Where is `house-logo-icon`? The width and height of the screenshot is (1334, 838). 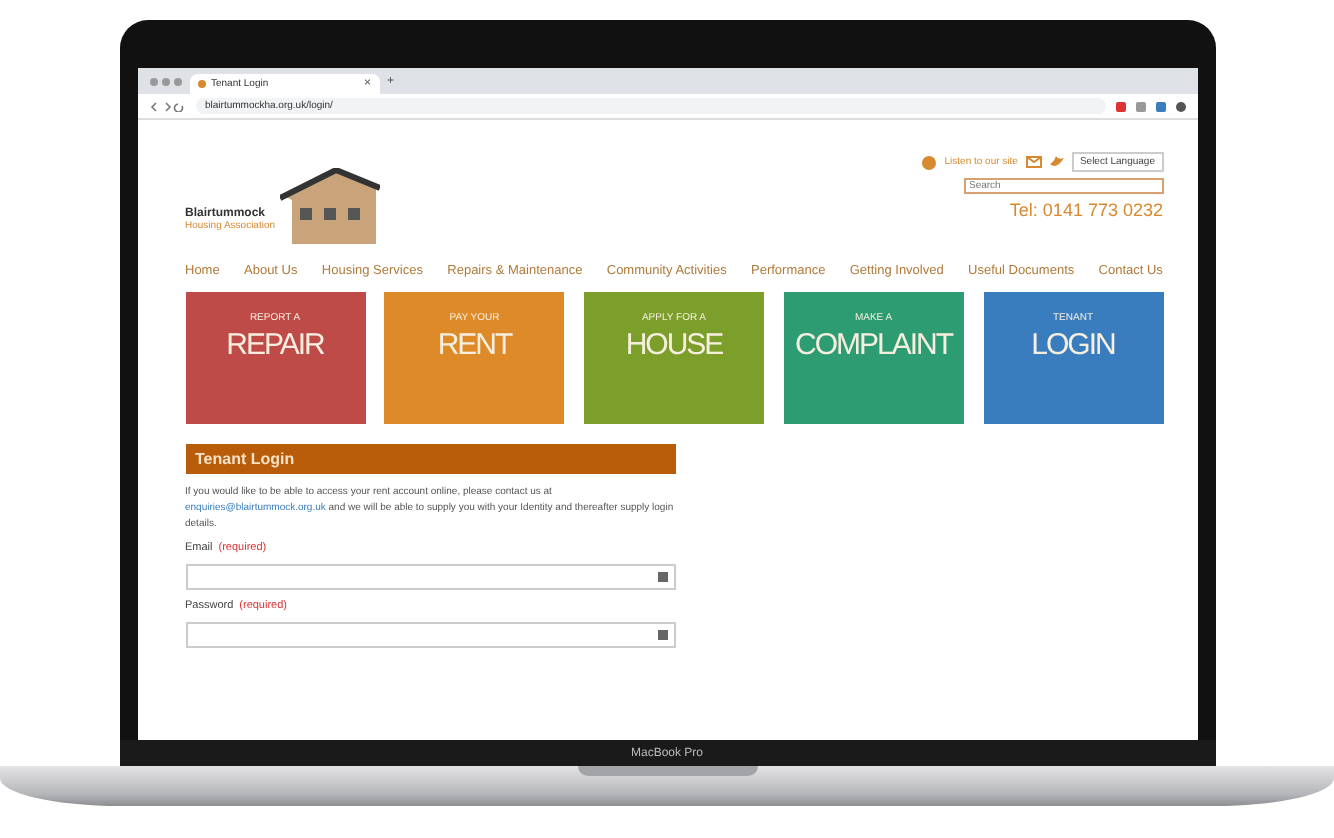
house-logo-icon is located at coordinates (329, 208).